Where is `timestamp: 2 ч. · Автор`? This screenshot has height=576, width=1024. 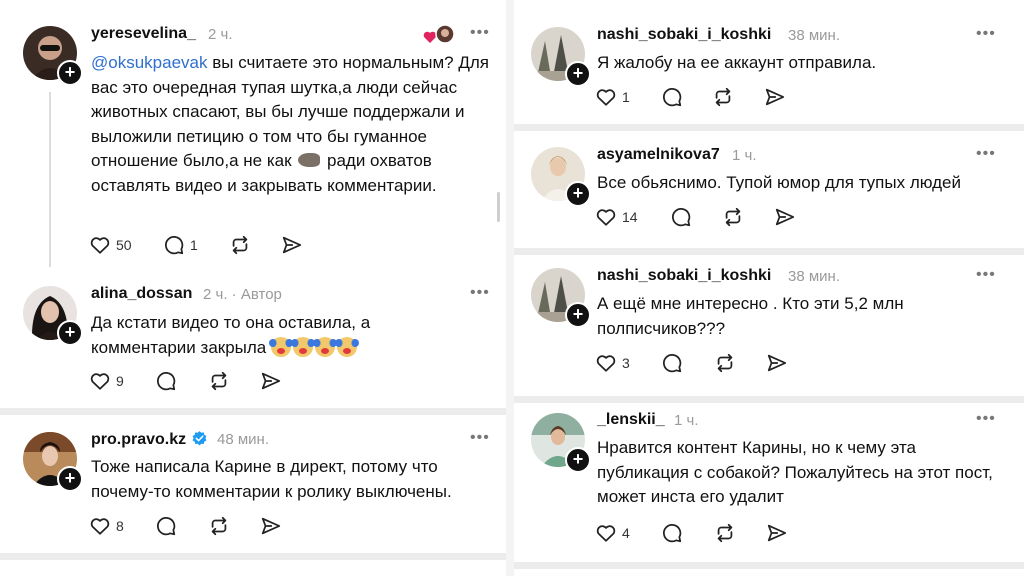
timestamp: 2 ч. · Автор is located at coordinates (242, 294).